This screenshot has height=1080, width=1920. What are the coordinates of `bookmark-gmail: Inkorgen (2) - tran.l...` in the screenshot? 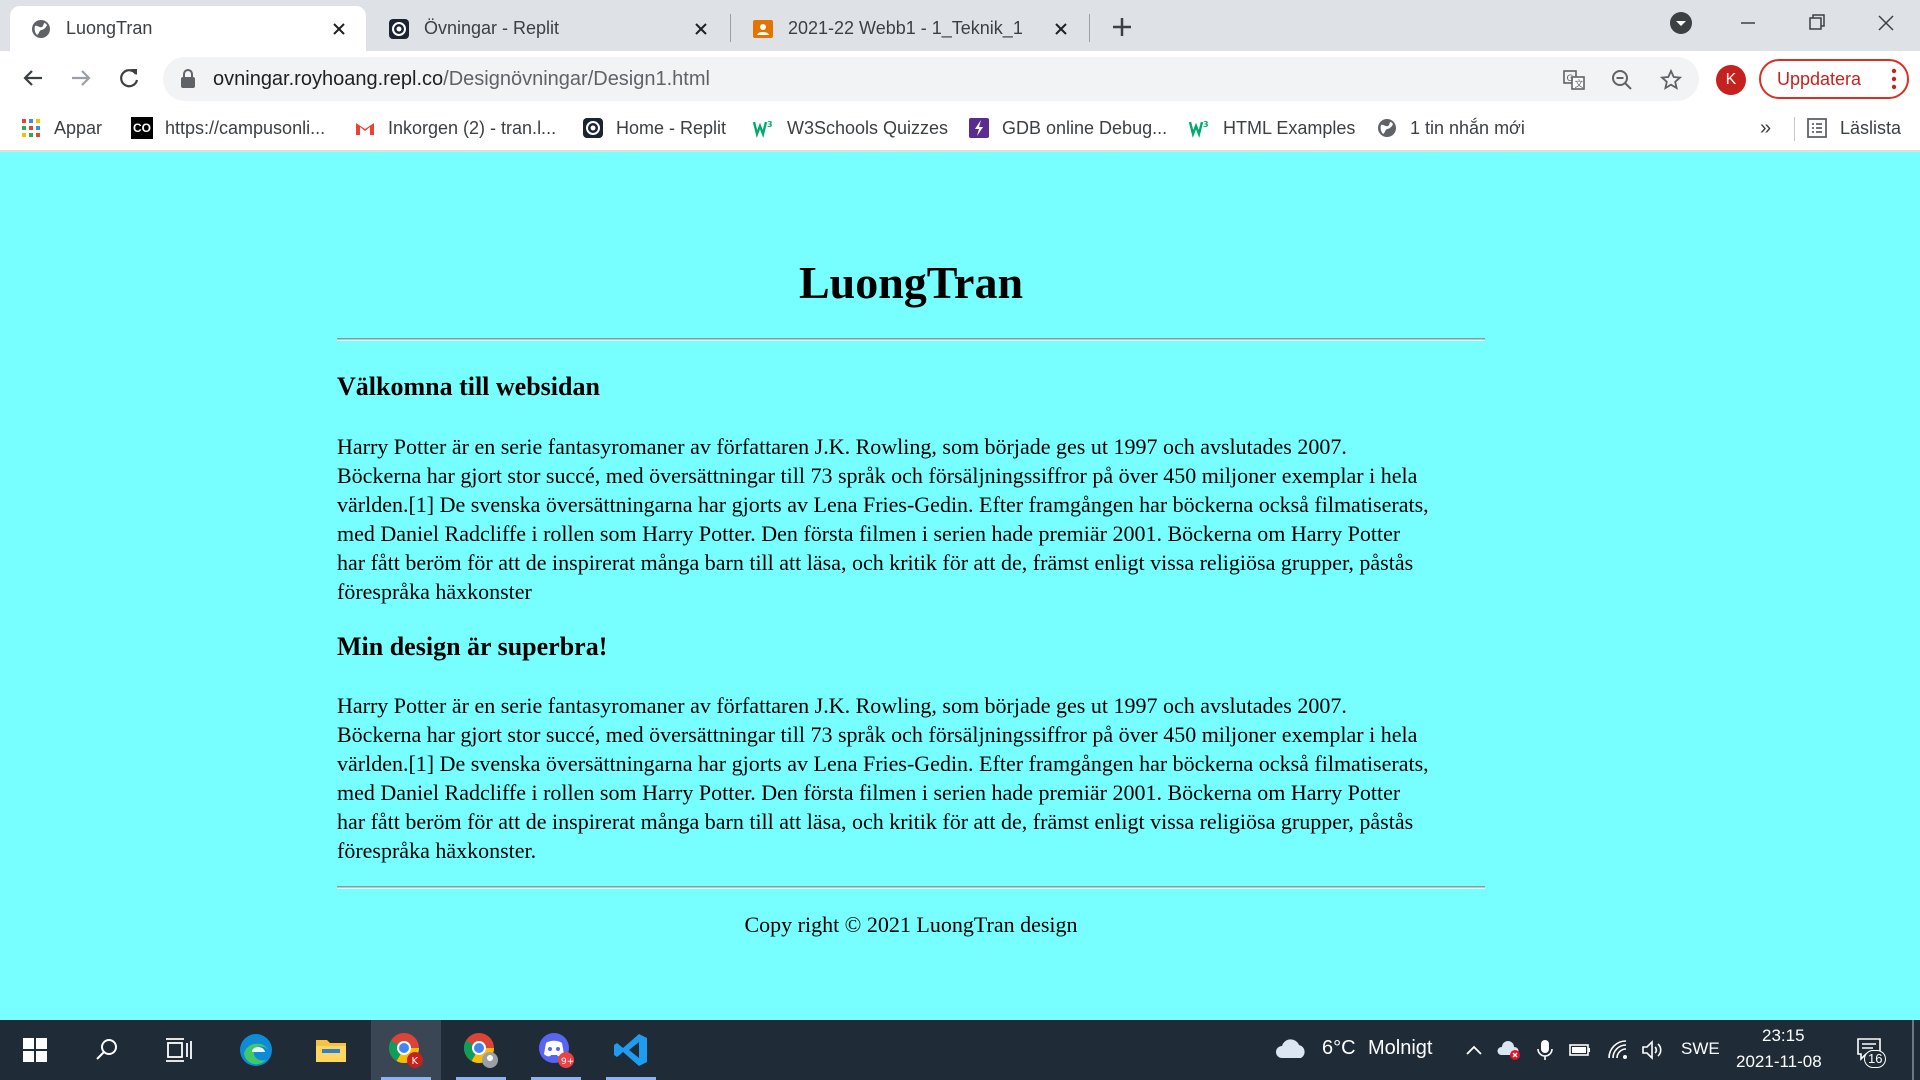 It's located at (455, 128).